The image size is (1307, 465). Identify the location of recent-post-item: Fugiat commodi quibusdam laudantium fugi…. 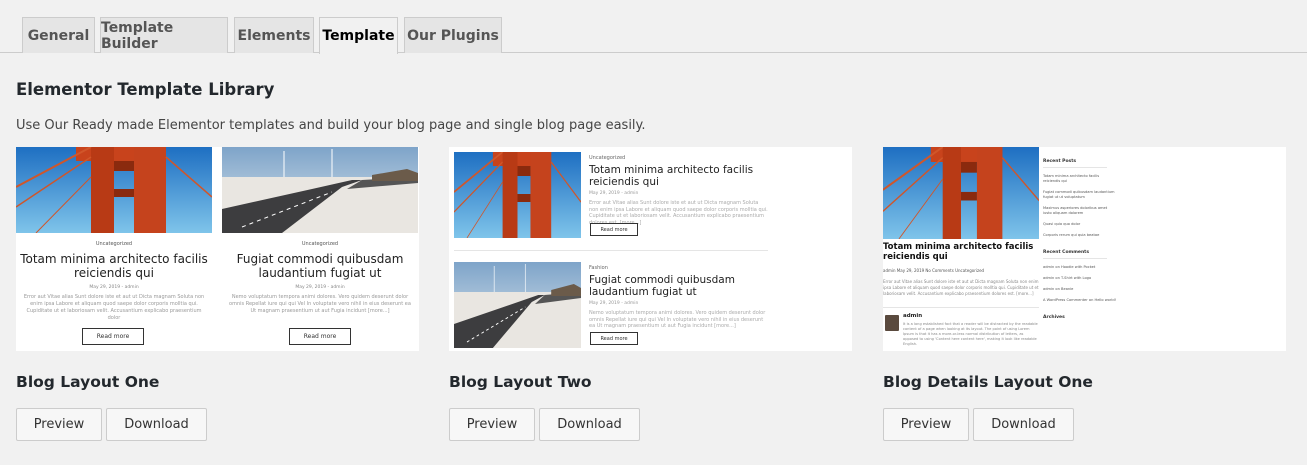
(1079, 194).